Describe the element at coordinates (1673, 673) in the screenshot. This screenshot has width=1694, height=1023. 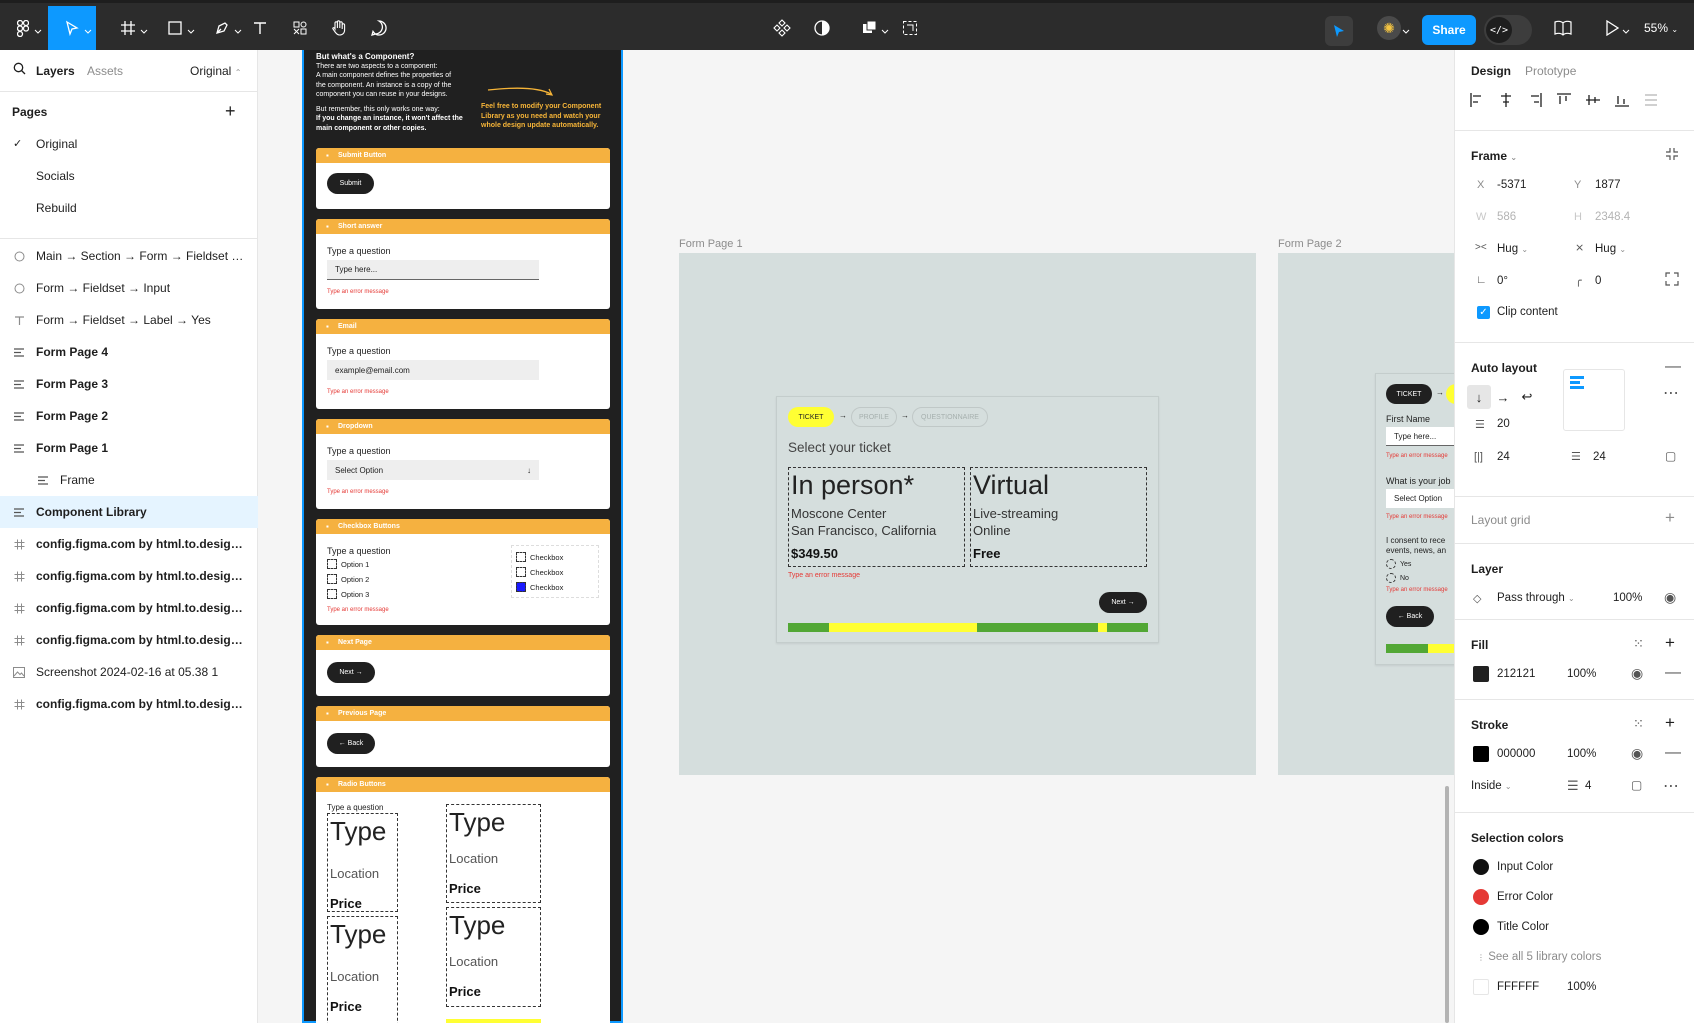
I see `remove-fill-icon: —` at that location.